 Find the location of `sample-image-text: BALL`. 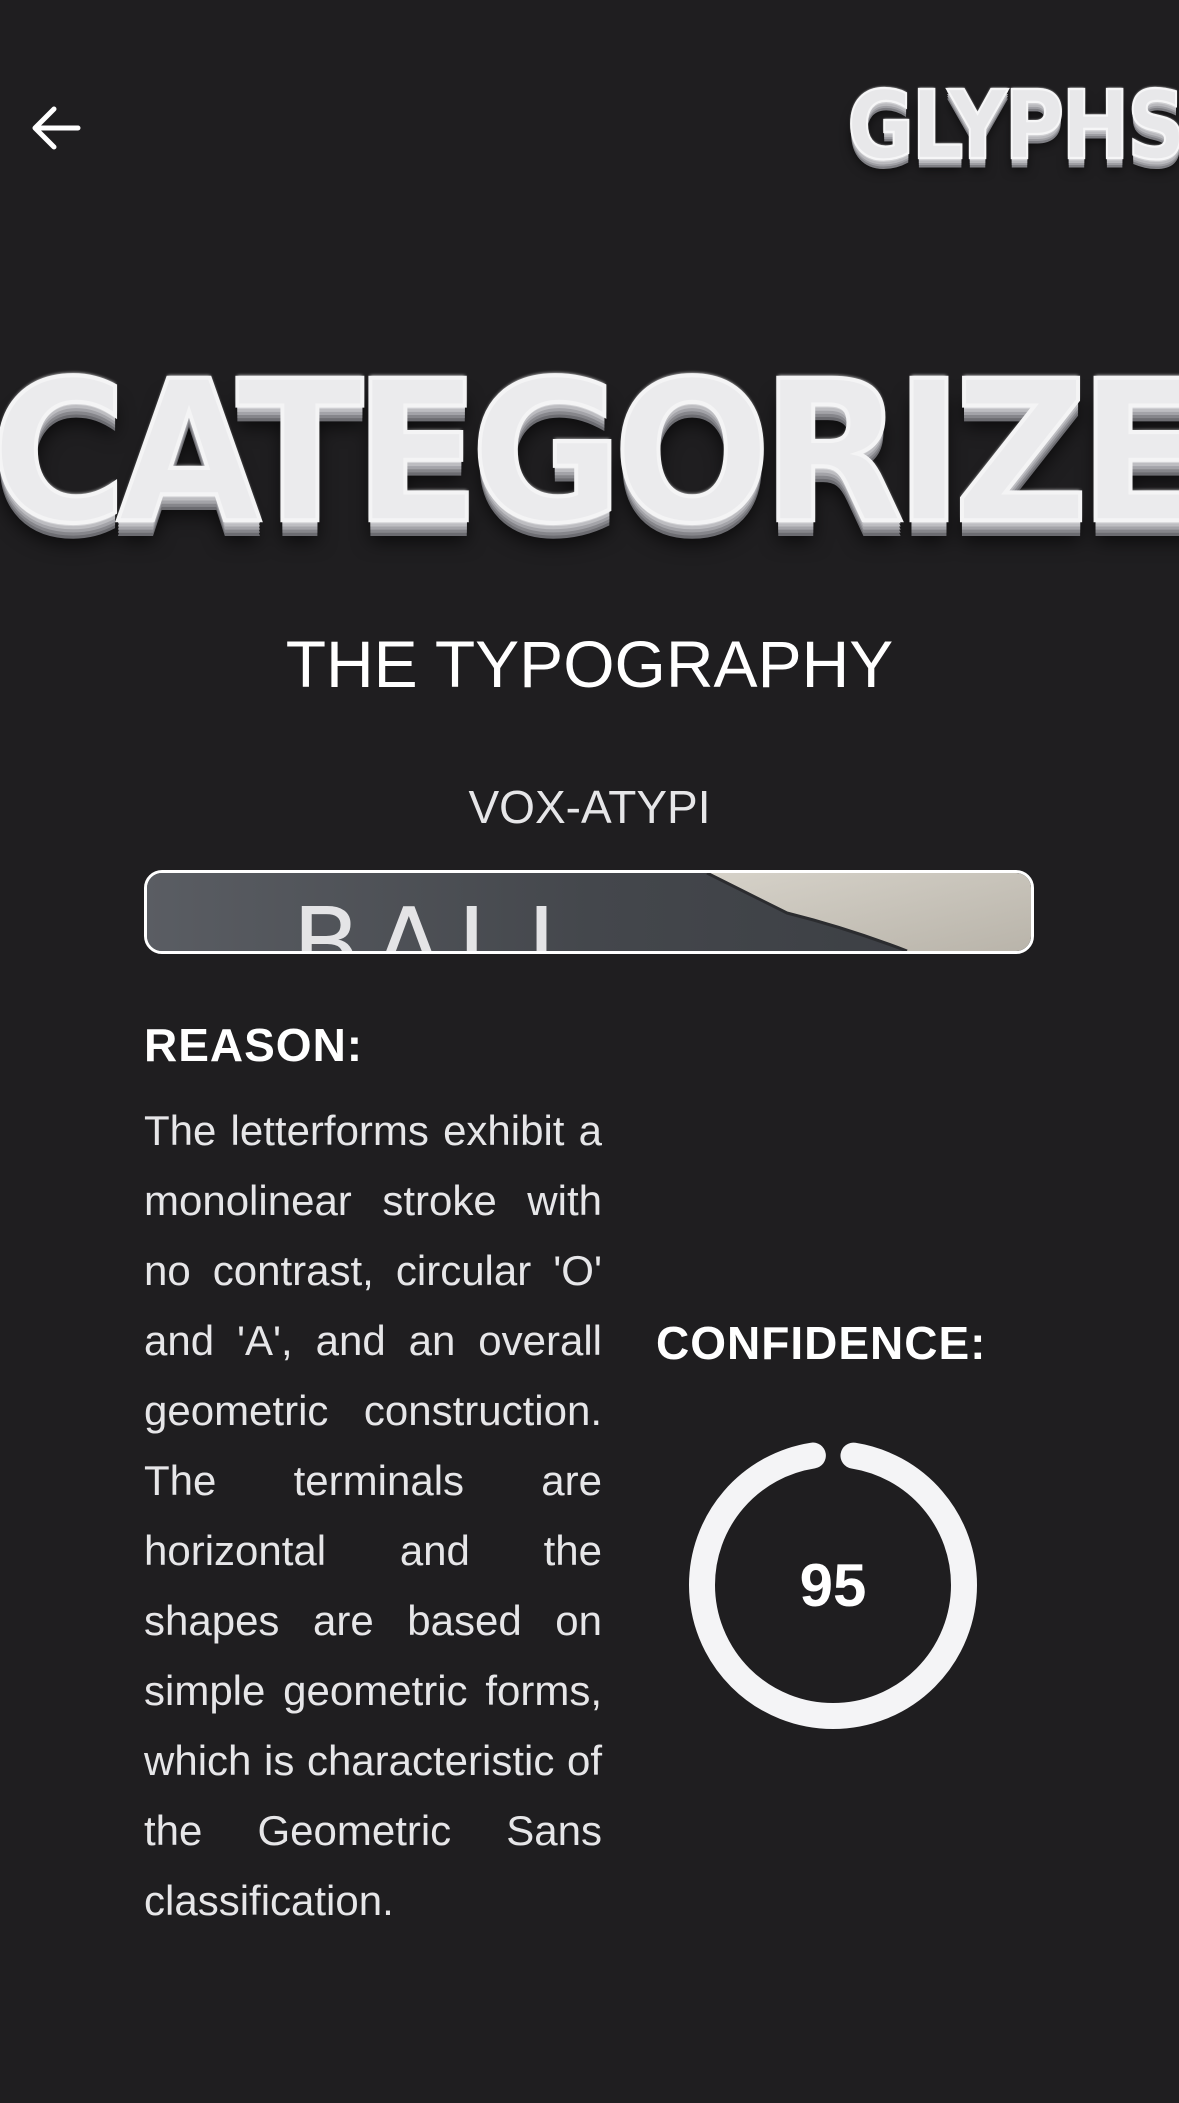

sample-image-text: BALL is located at coordinates (444, 918).